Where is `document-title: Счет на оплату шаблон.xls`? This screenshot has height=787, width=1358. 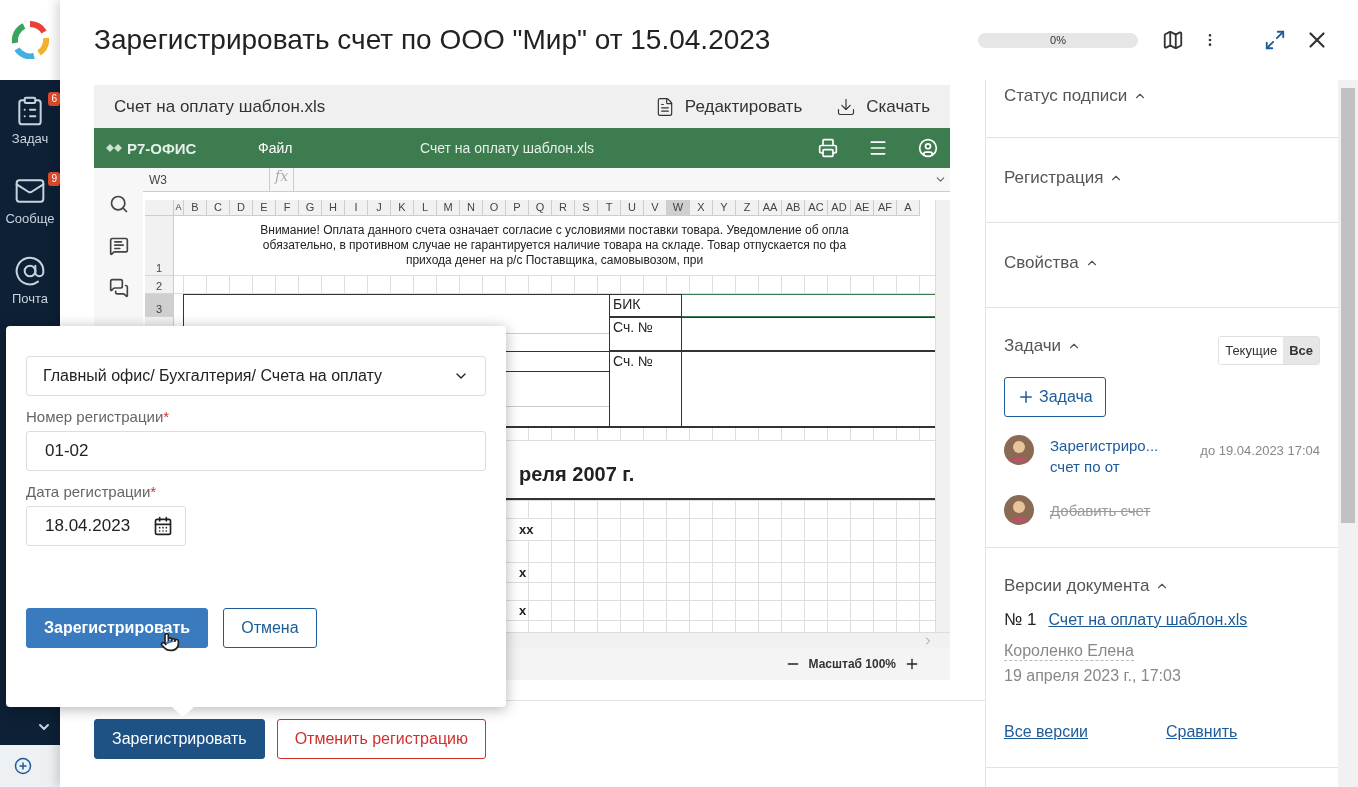 document-title: Счет на оплату шаблон.xls is located at coordinates (507, 148).